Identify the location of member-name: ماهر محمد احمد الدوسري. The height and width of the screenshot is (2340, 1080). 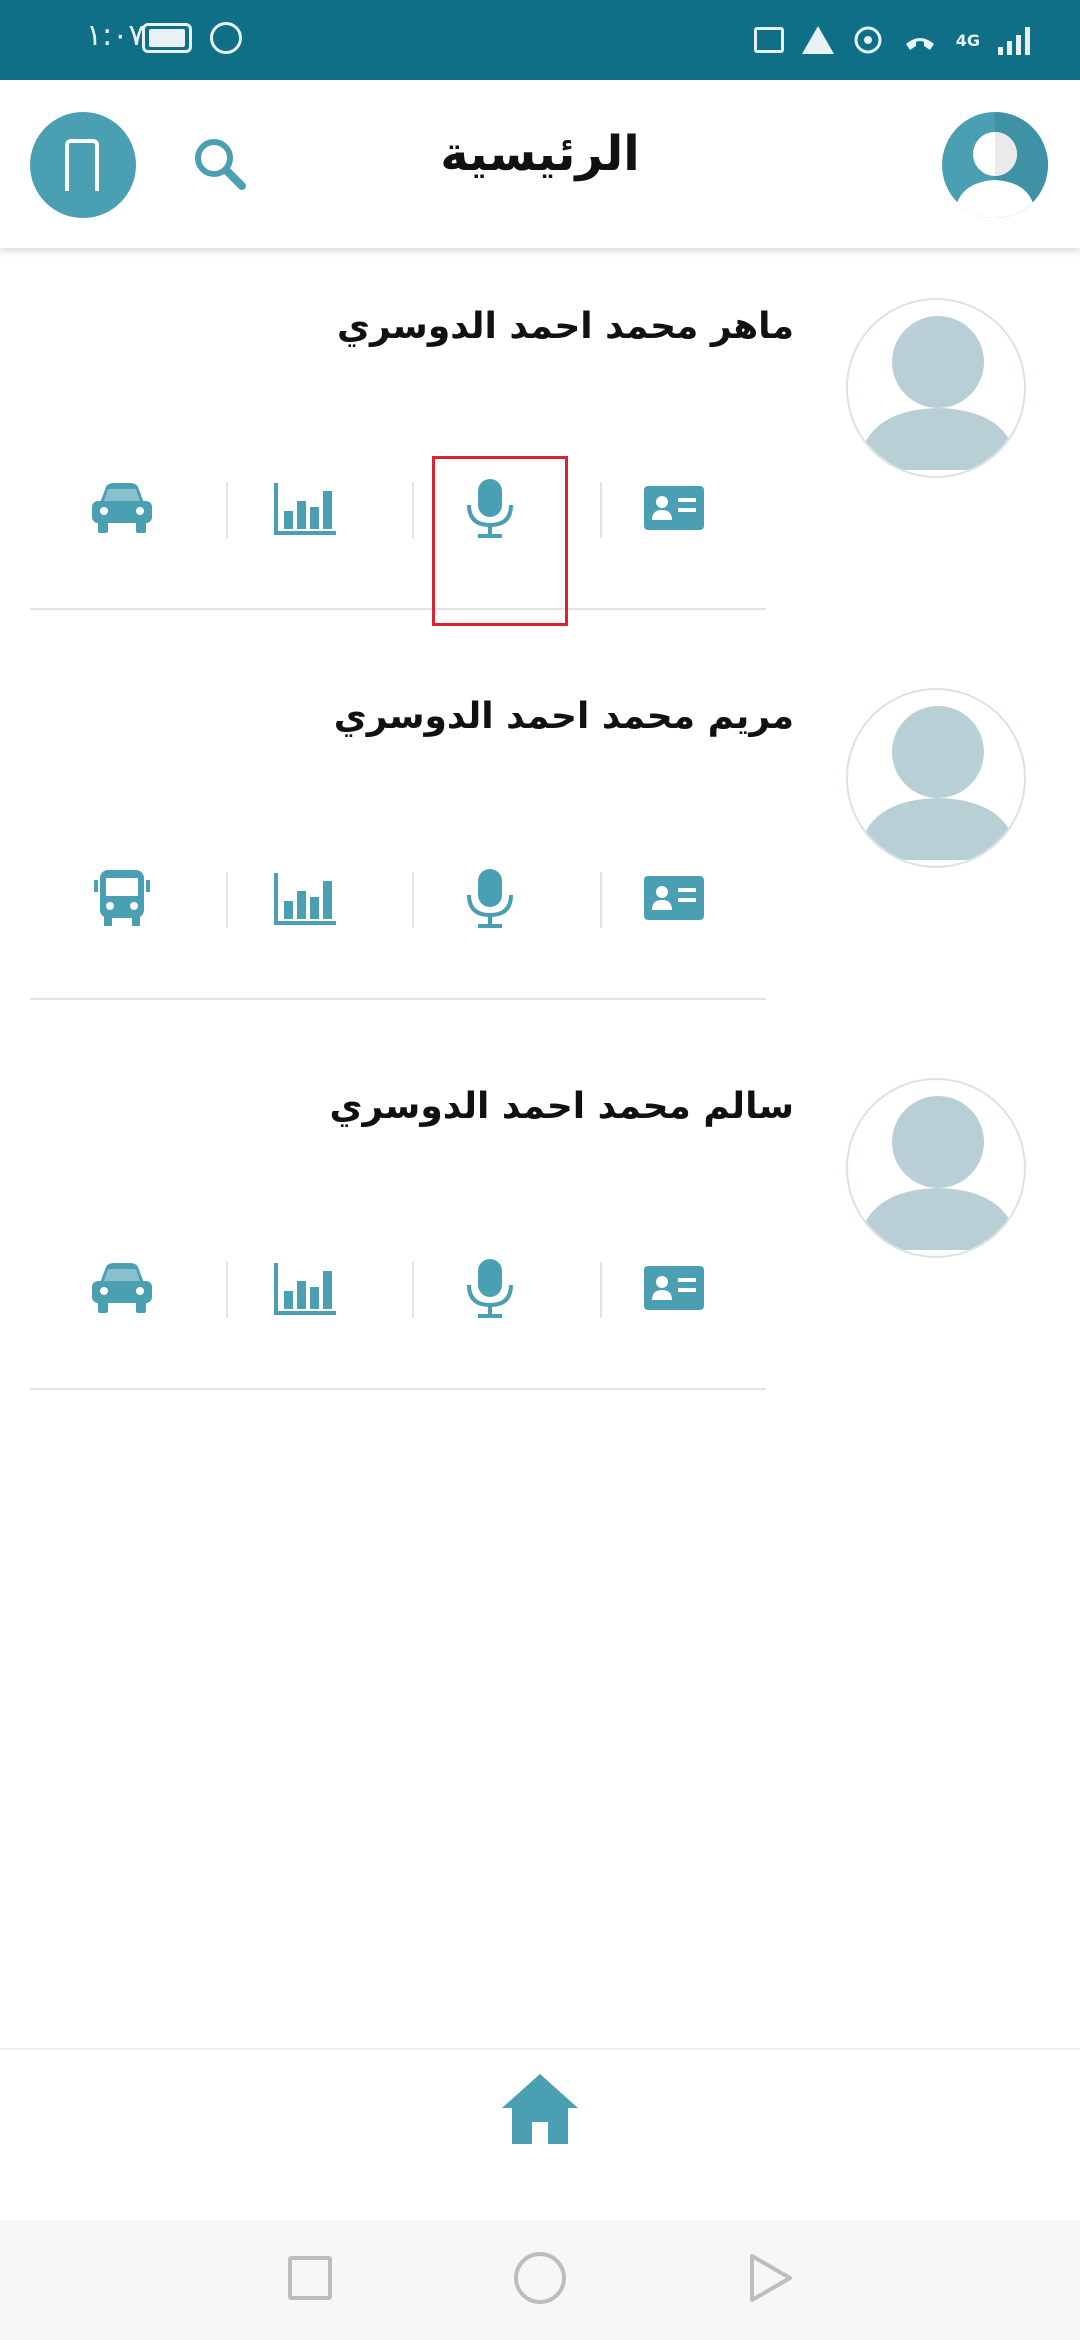
(565, 326).